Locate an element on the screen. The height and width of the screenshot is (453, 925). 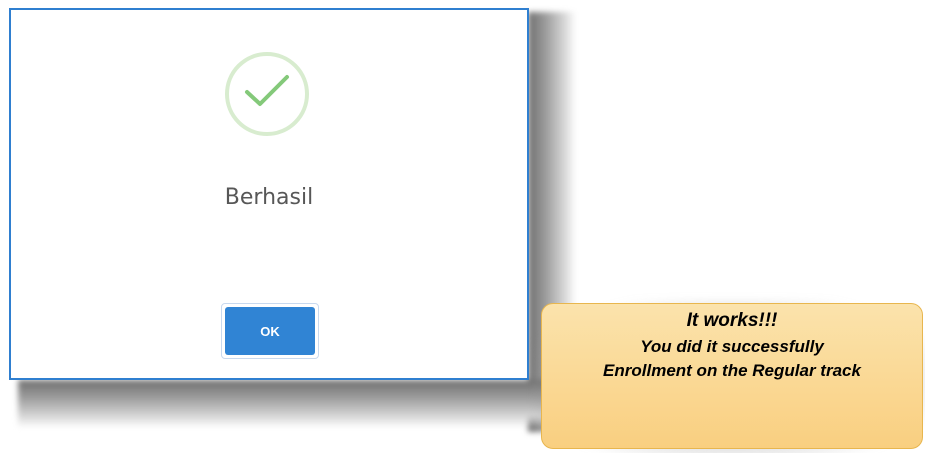
dialog-shadow-bottom is located at coordinates (283, 404).